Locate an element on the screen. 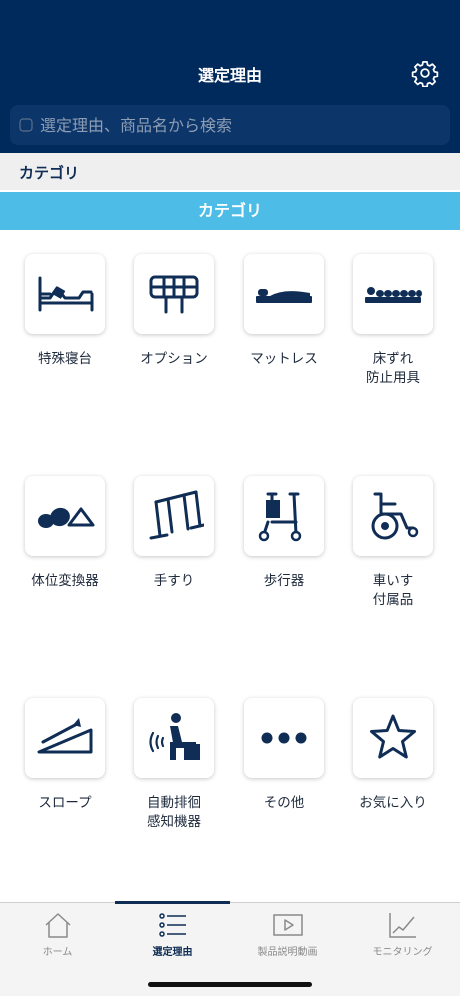 This screenshot has width=460, height=996. pressure-mattress-icon is located at coordinates (393, 295).